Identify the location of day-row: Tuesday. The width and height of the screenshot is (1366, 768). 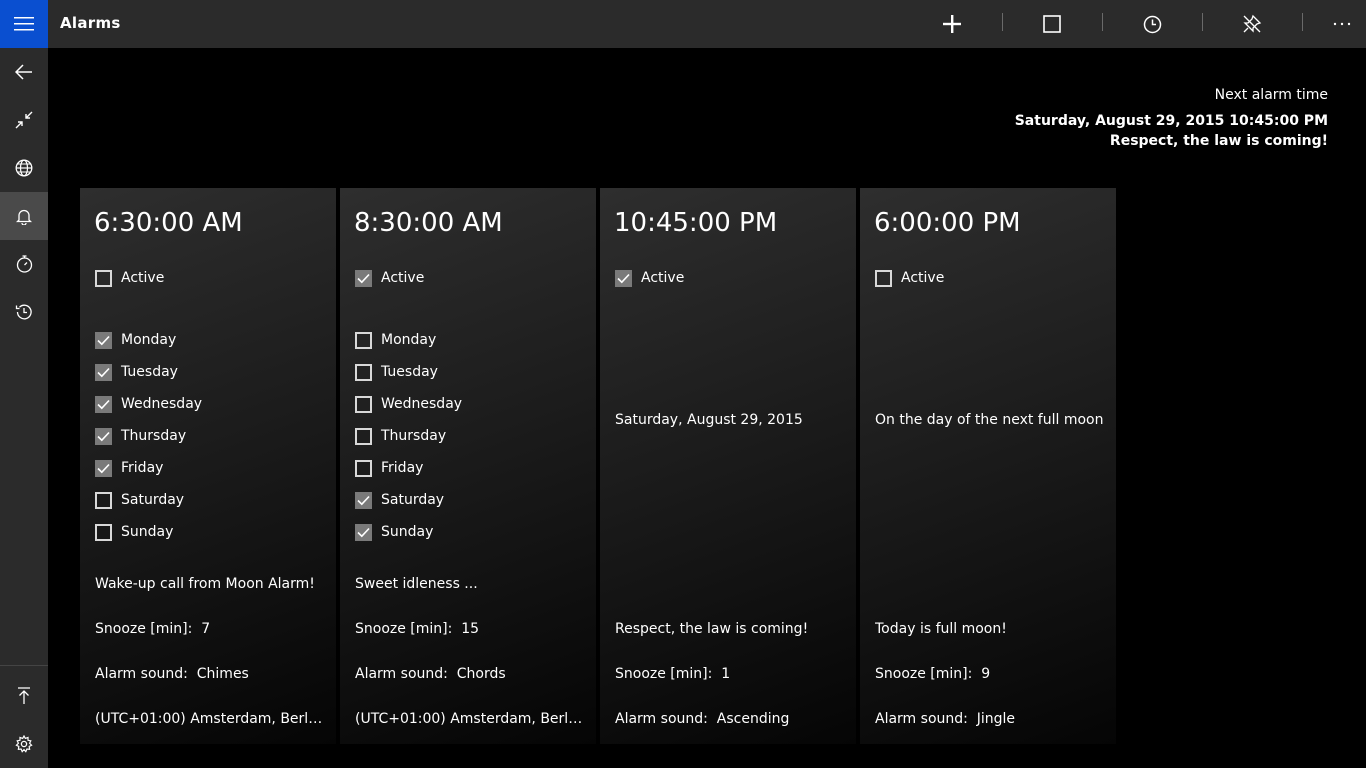
(396, 372).